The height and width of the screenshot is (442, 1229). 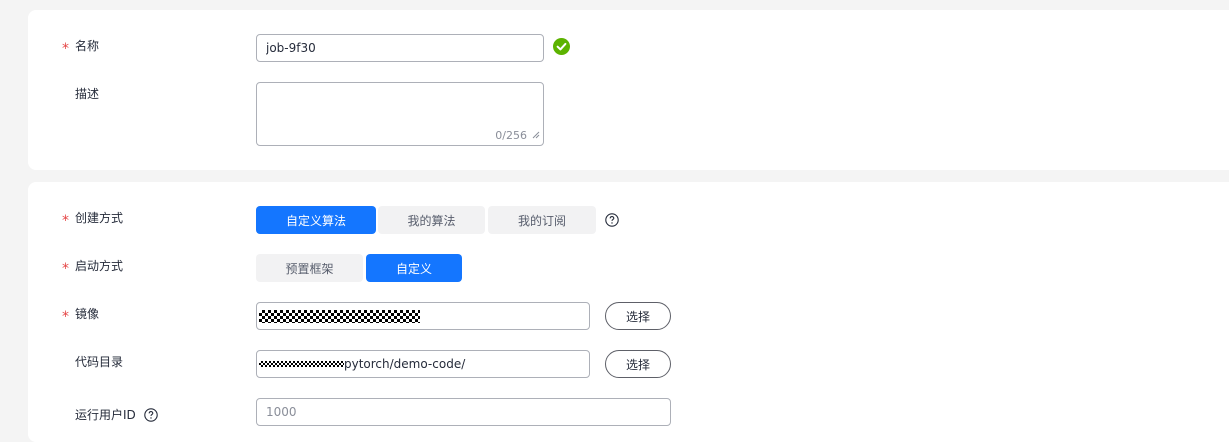 I want to click on code-dir-select-button: 选择, so click(x=638, y=364).